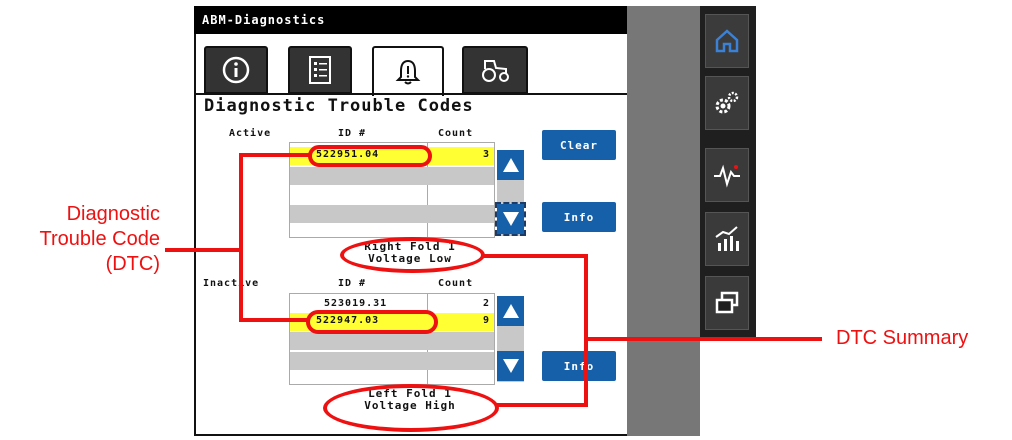 The image size is (1012, 440). Describe the element at coordinates (113, 214) in the screenshot. I see `callout-line: Diagnostic` at that location.